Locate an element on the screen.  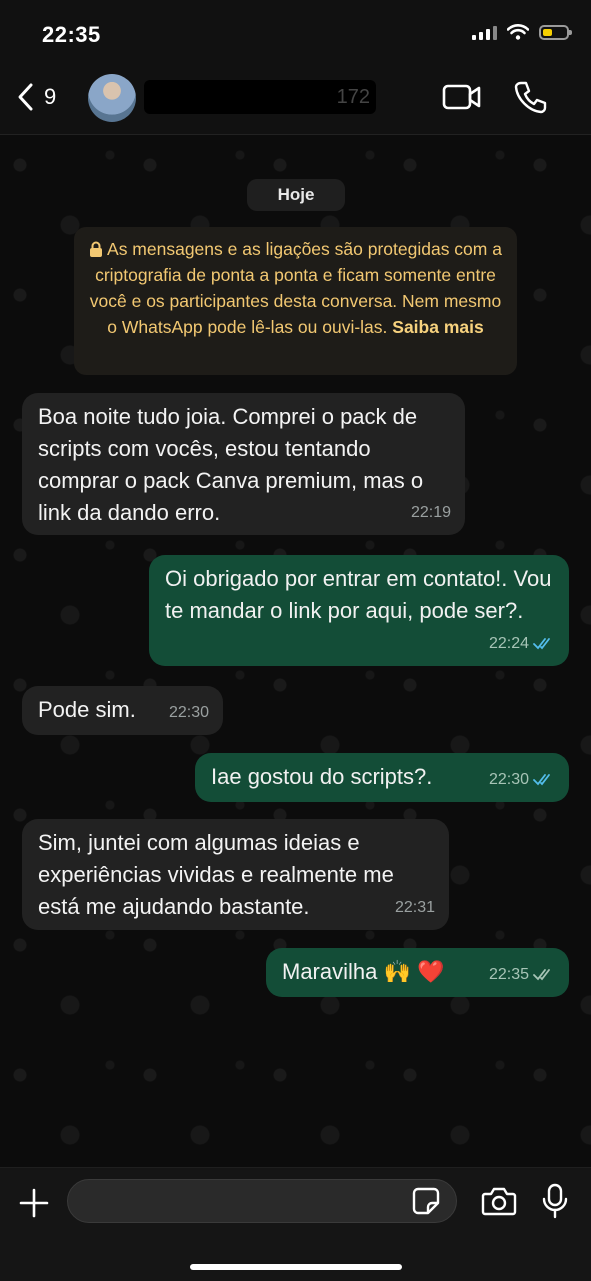
chat-header: 9 172 is located at coordinates (295, 98).